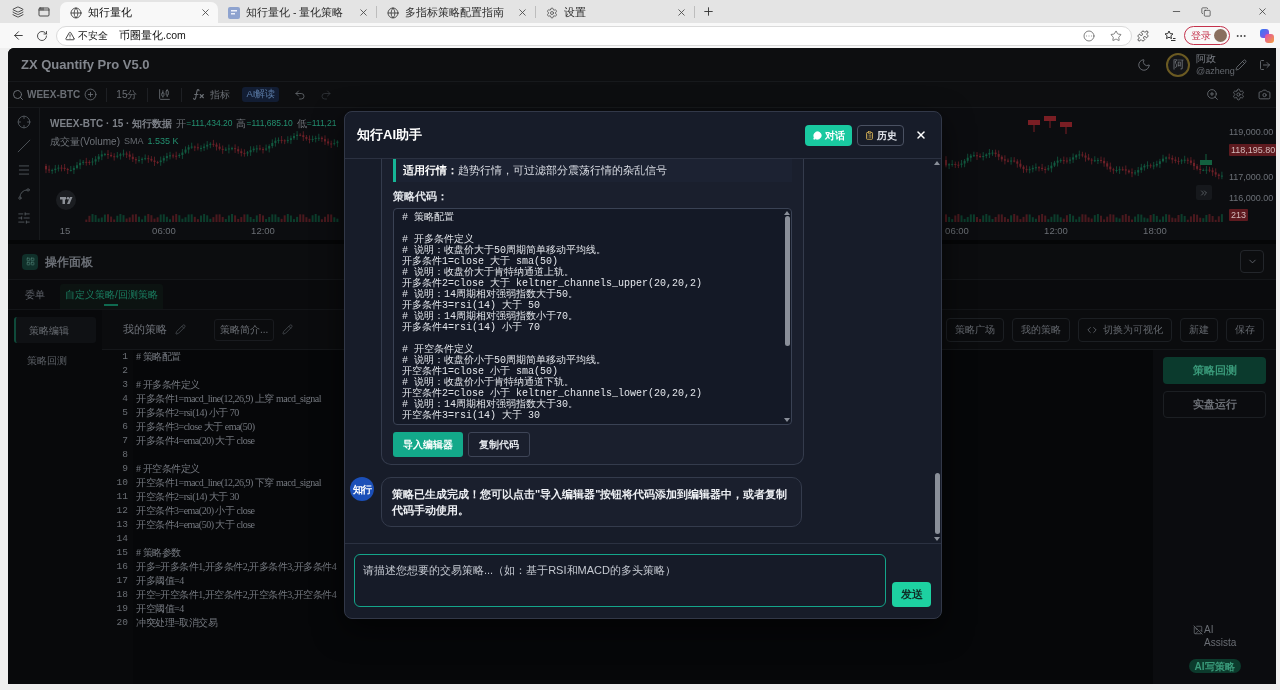 Image resolution: width=1280 pixels, height=690 pixels. Describe the element at coordinates (488, 272) in the screenshot. I see `code-line: # 说明：收盘价大于肯特纳通道上轨。` at that location.